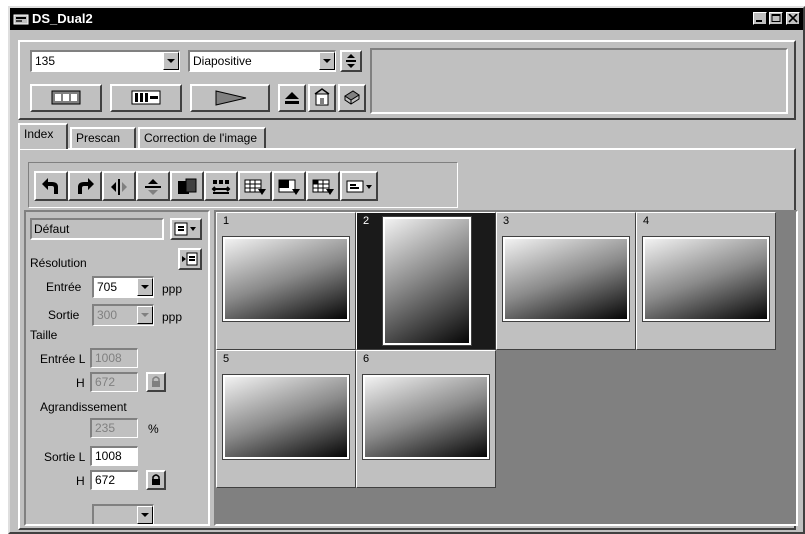 This screenshot has height=534, width=805. I want to click on window-title: DS_Dual2, so click(62, 18).